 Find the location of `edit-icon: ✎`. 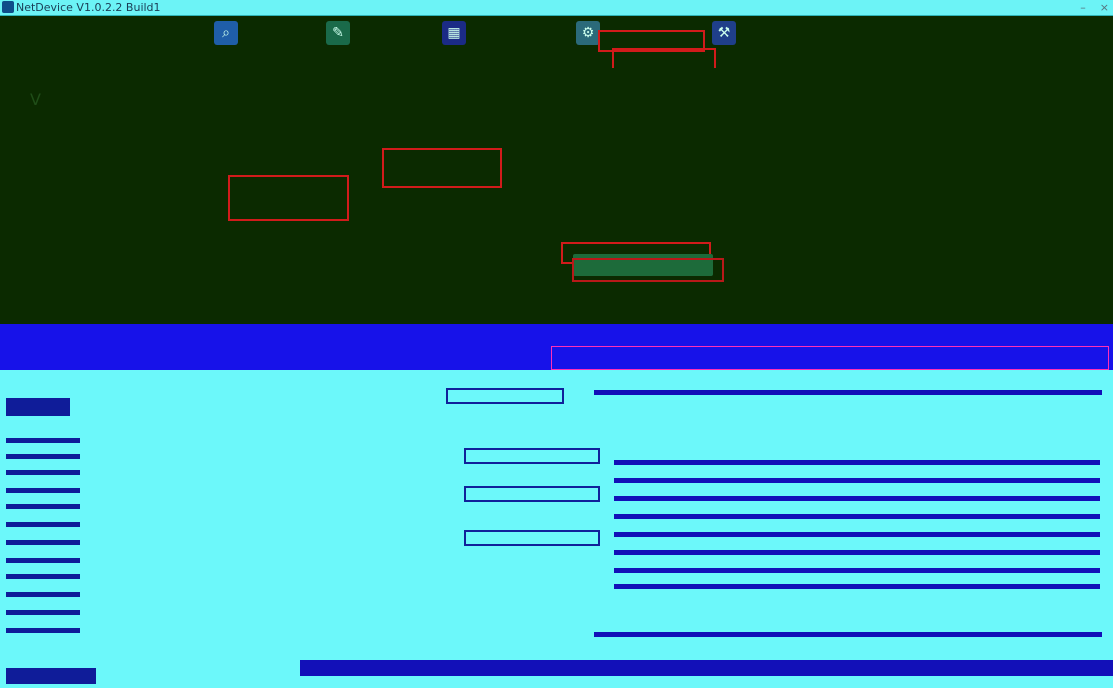

edit-icon: ✎ is located at coordinates (338, 33).